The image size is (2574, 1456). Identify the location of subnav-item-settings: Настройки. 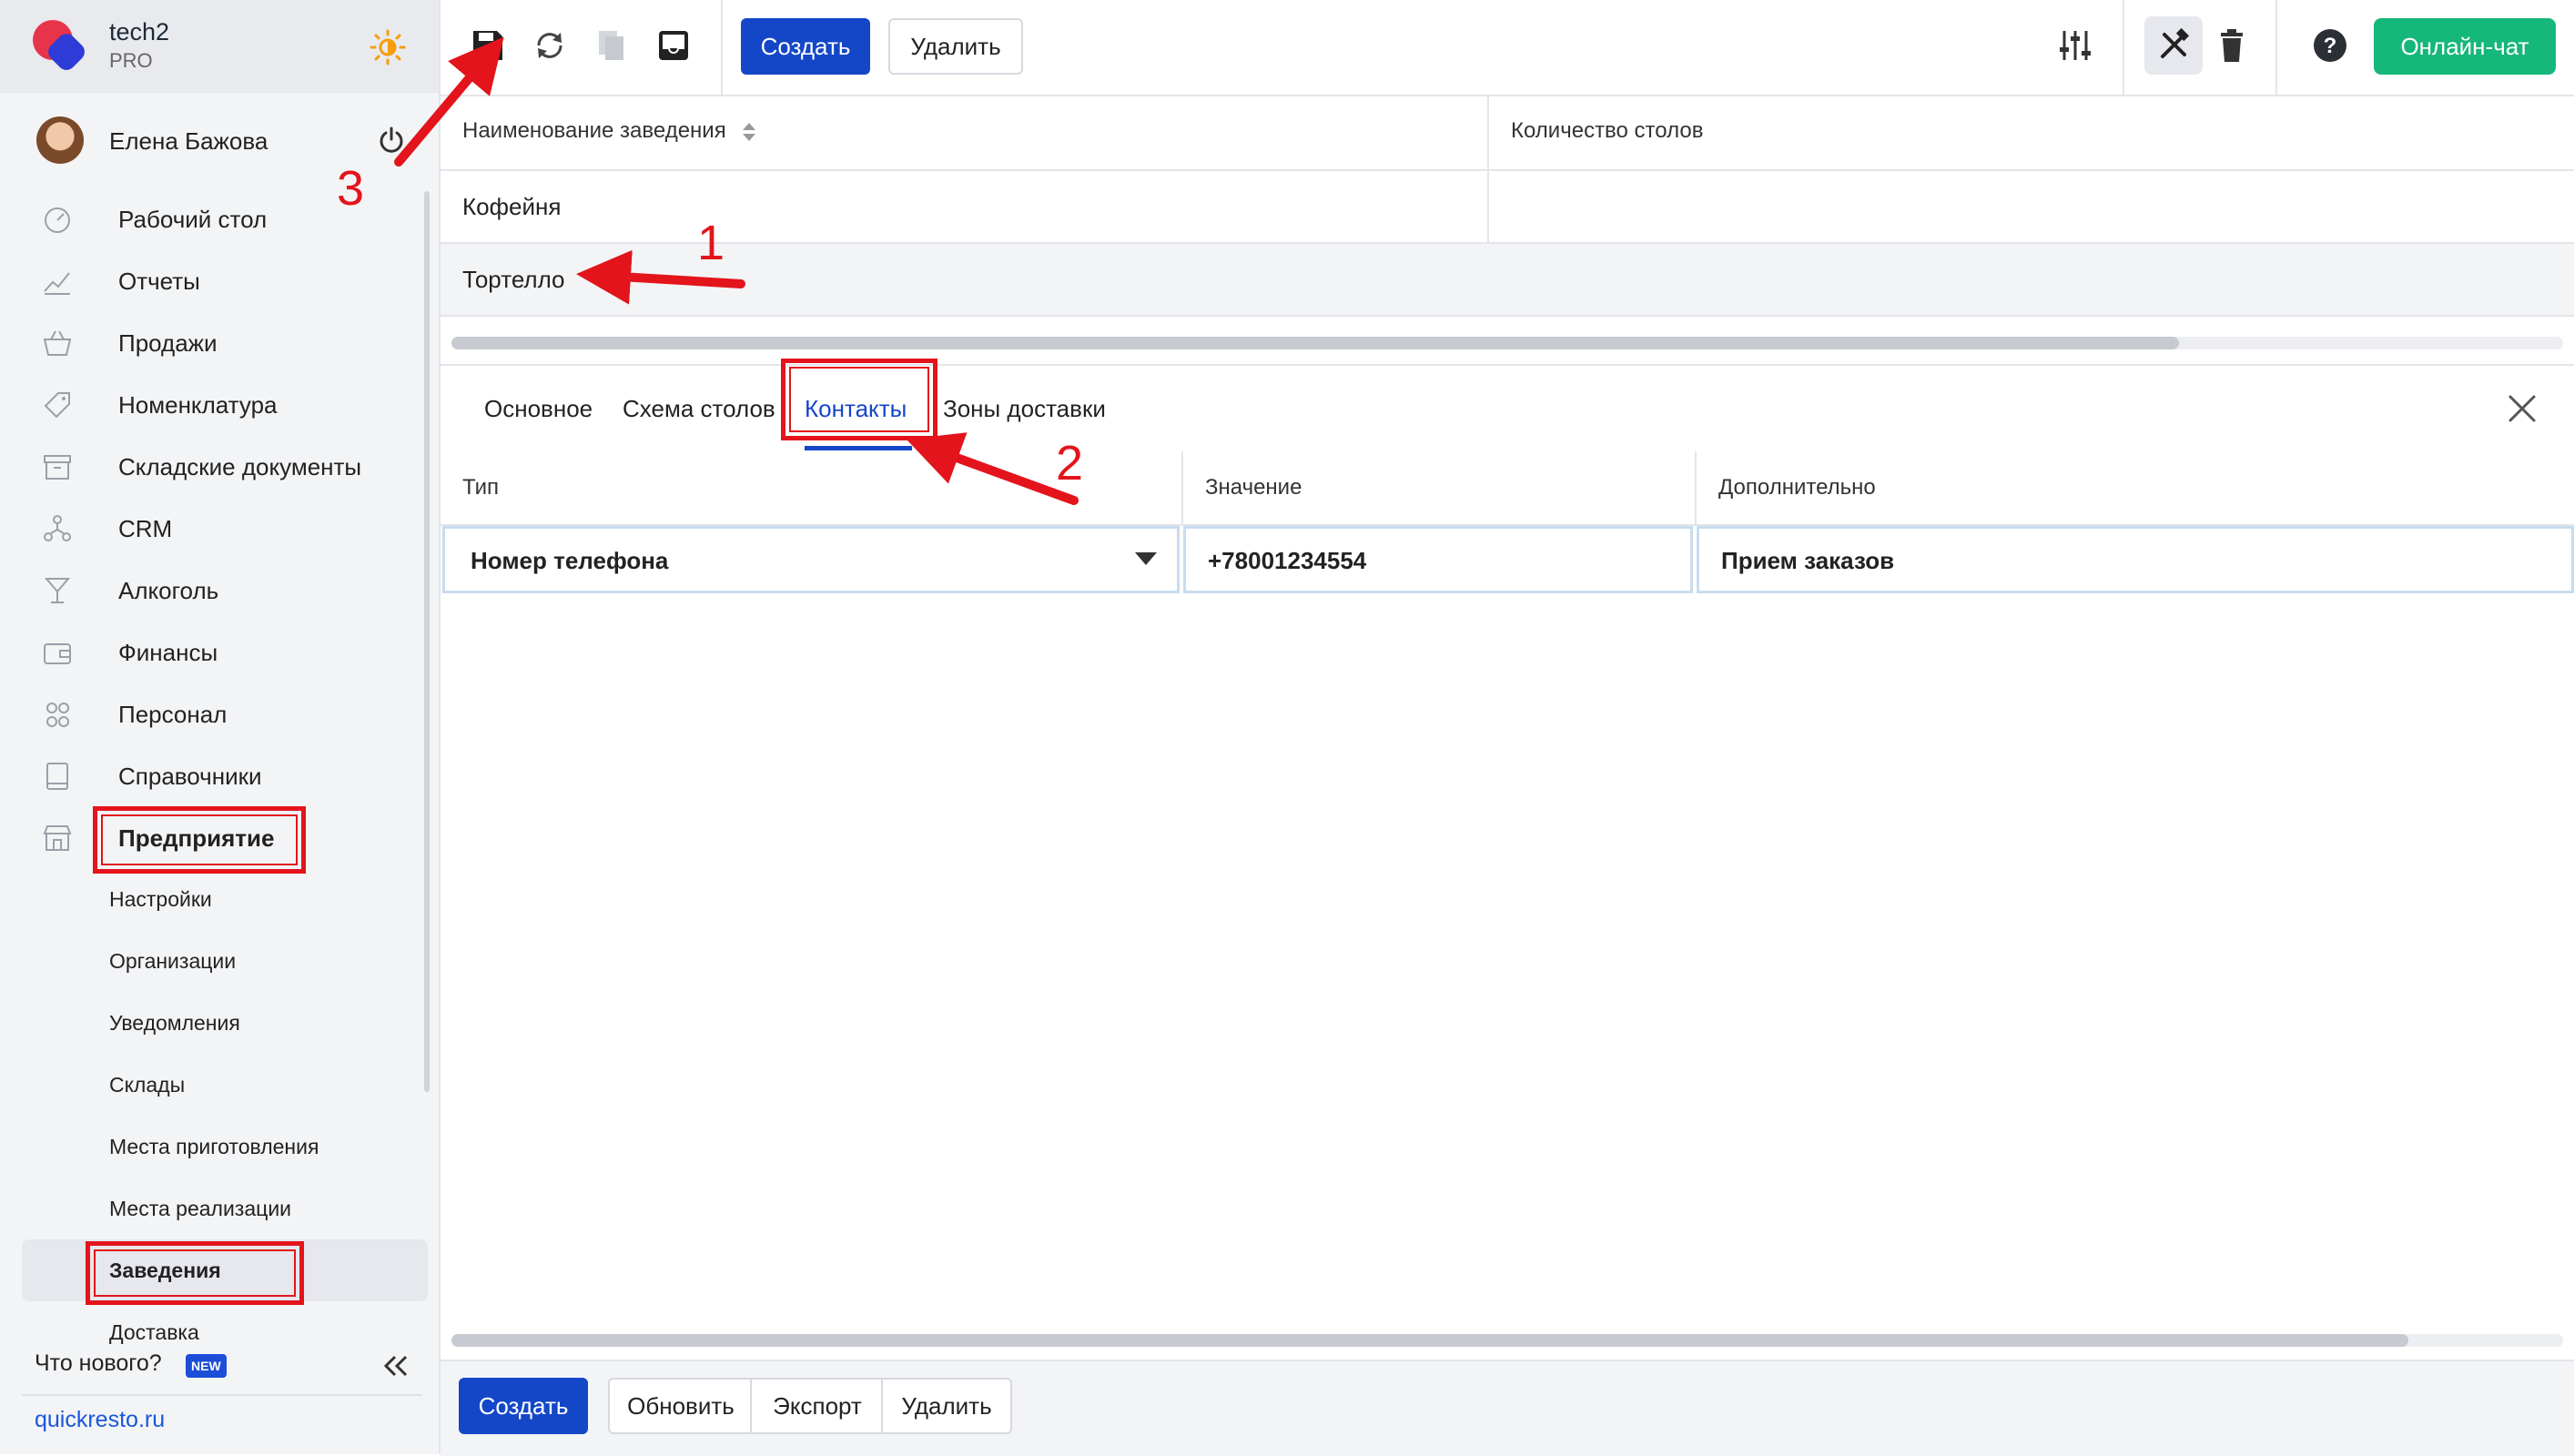
(214, 899).